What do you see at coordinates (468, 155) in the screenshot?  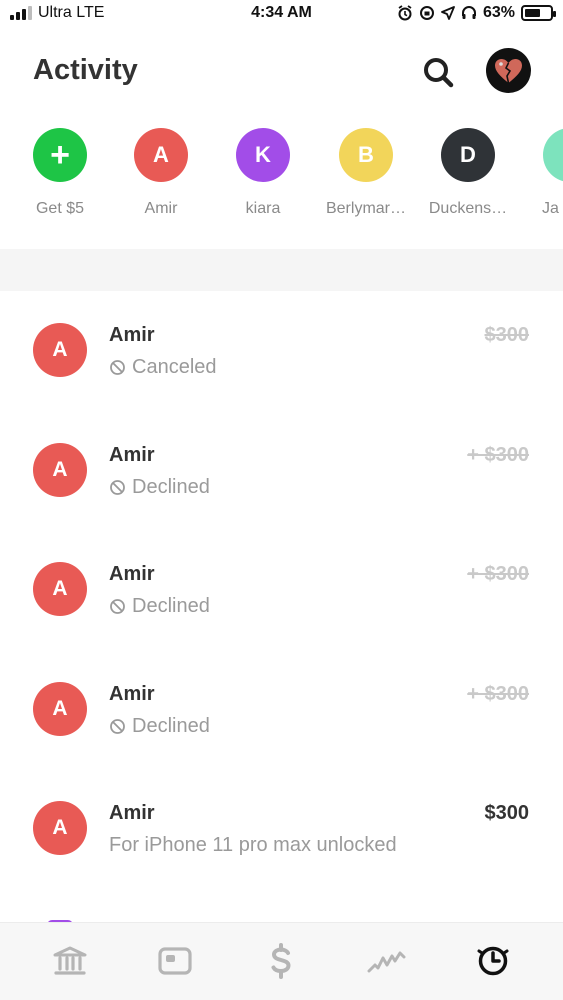 I see `contact-avatar: D` at bounding box center [468, 155].